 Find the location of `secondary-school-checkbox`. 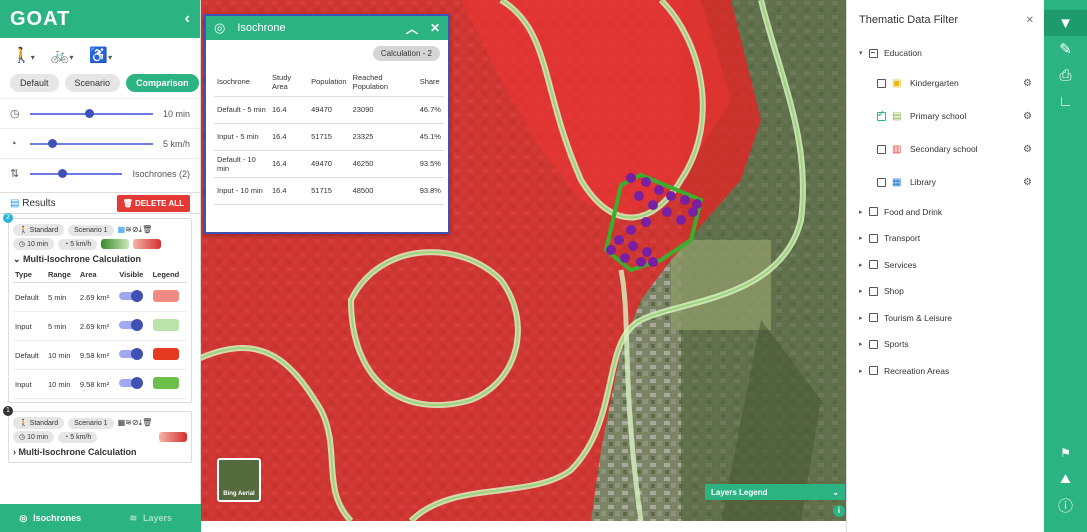

secondary-school-checkbox is located at coordinates (881, 149).